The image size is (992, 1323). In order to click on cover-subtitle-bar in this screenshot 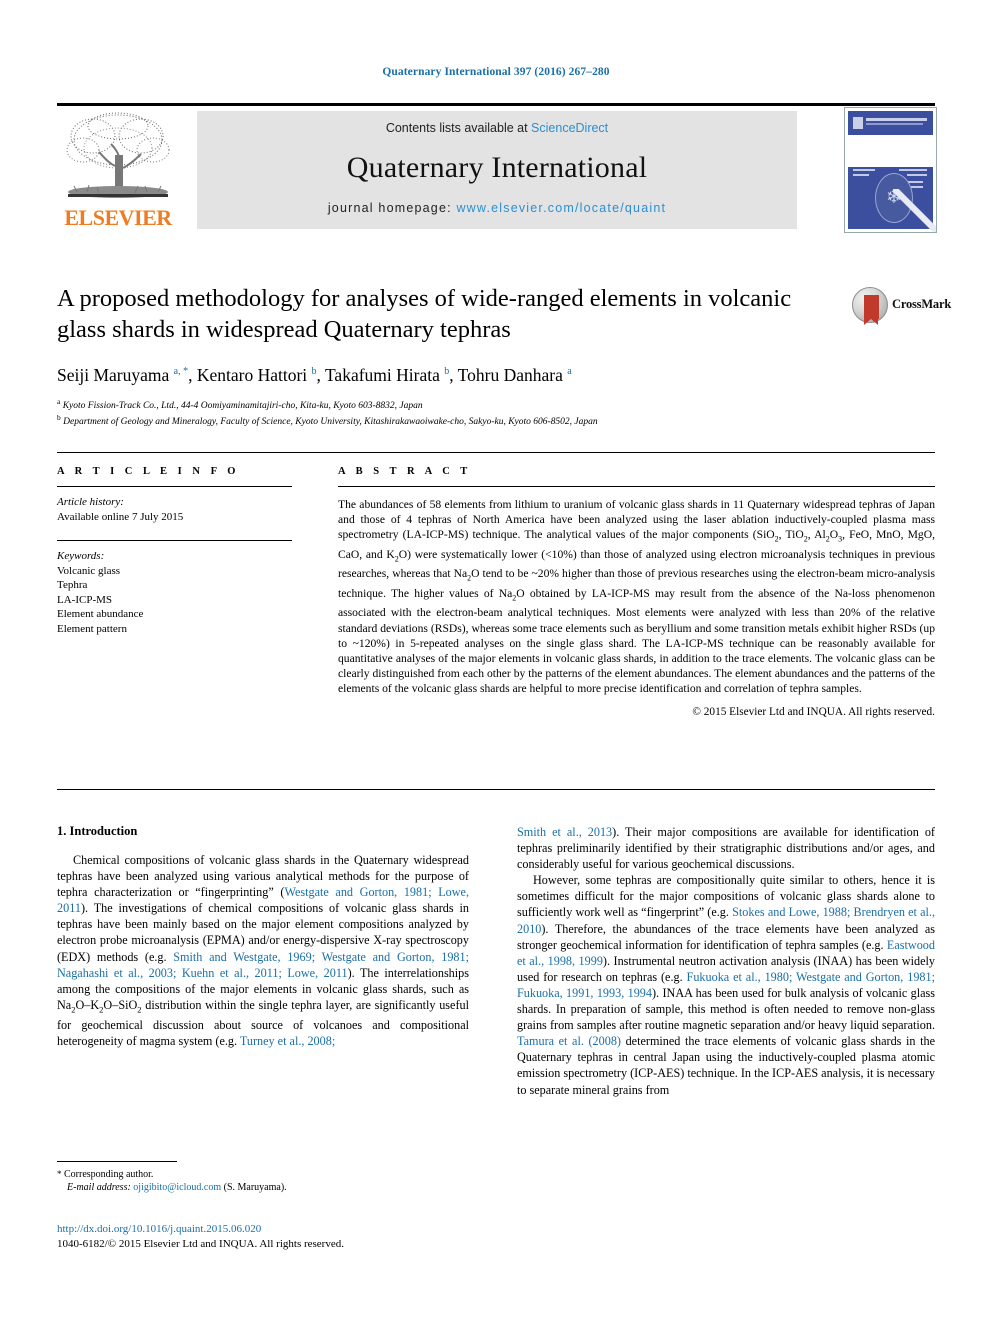, I will do `click(894, 124)`.